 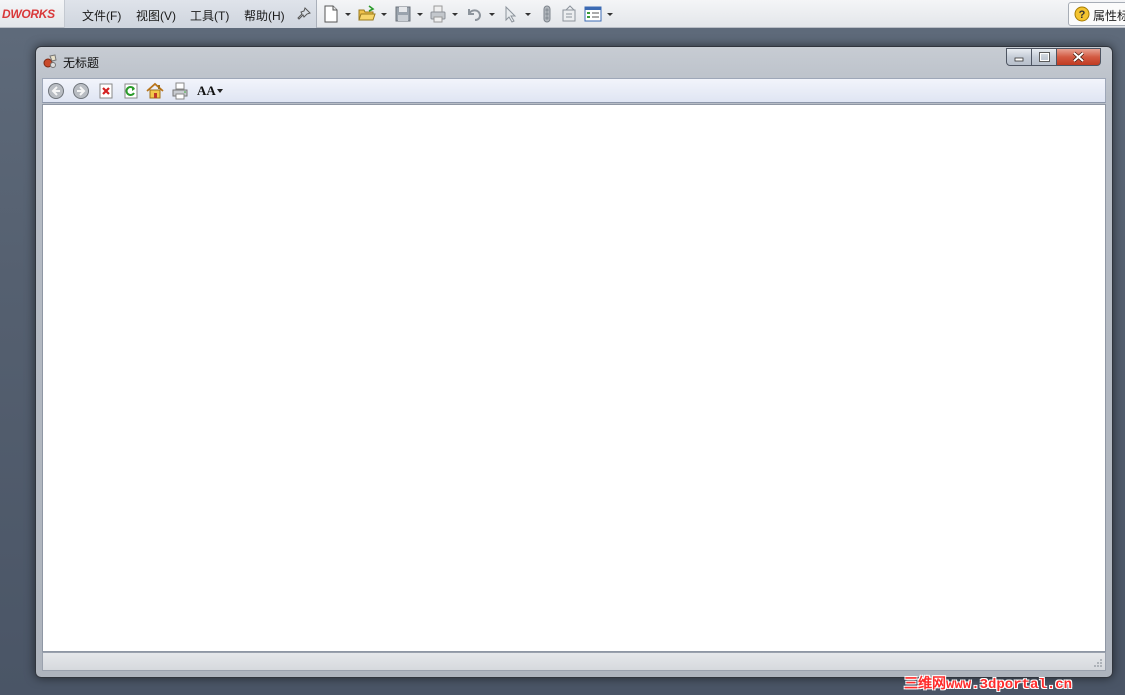 What do you see at coordinates (264, 15) in the screenshot?
I see `menu-help: 帮助(H)` at bounding box center [264, 15].